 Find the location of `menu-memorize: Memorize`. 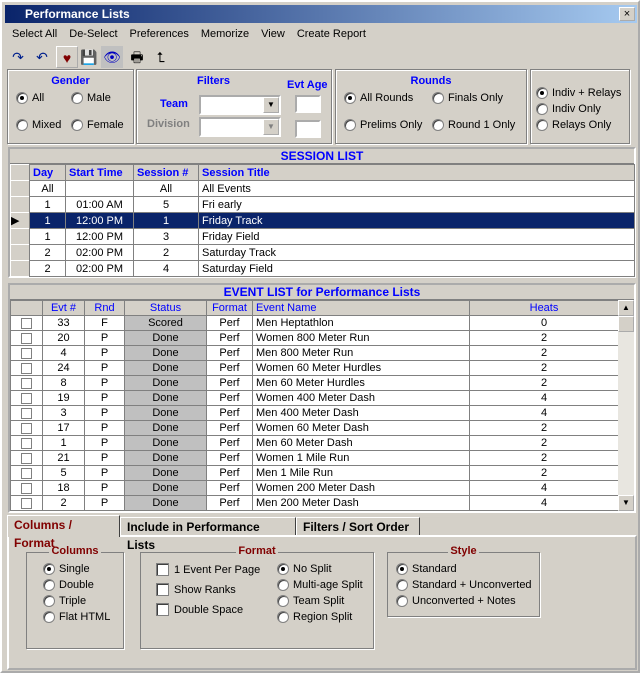

menu-memorize: Memorize is located at coordinates (225, 34).